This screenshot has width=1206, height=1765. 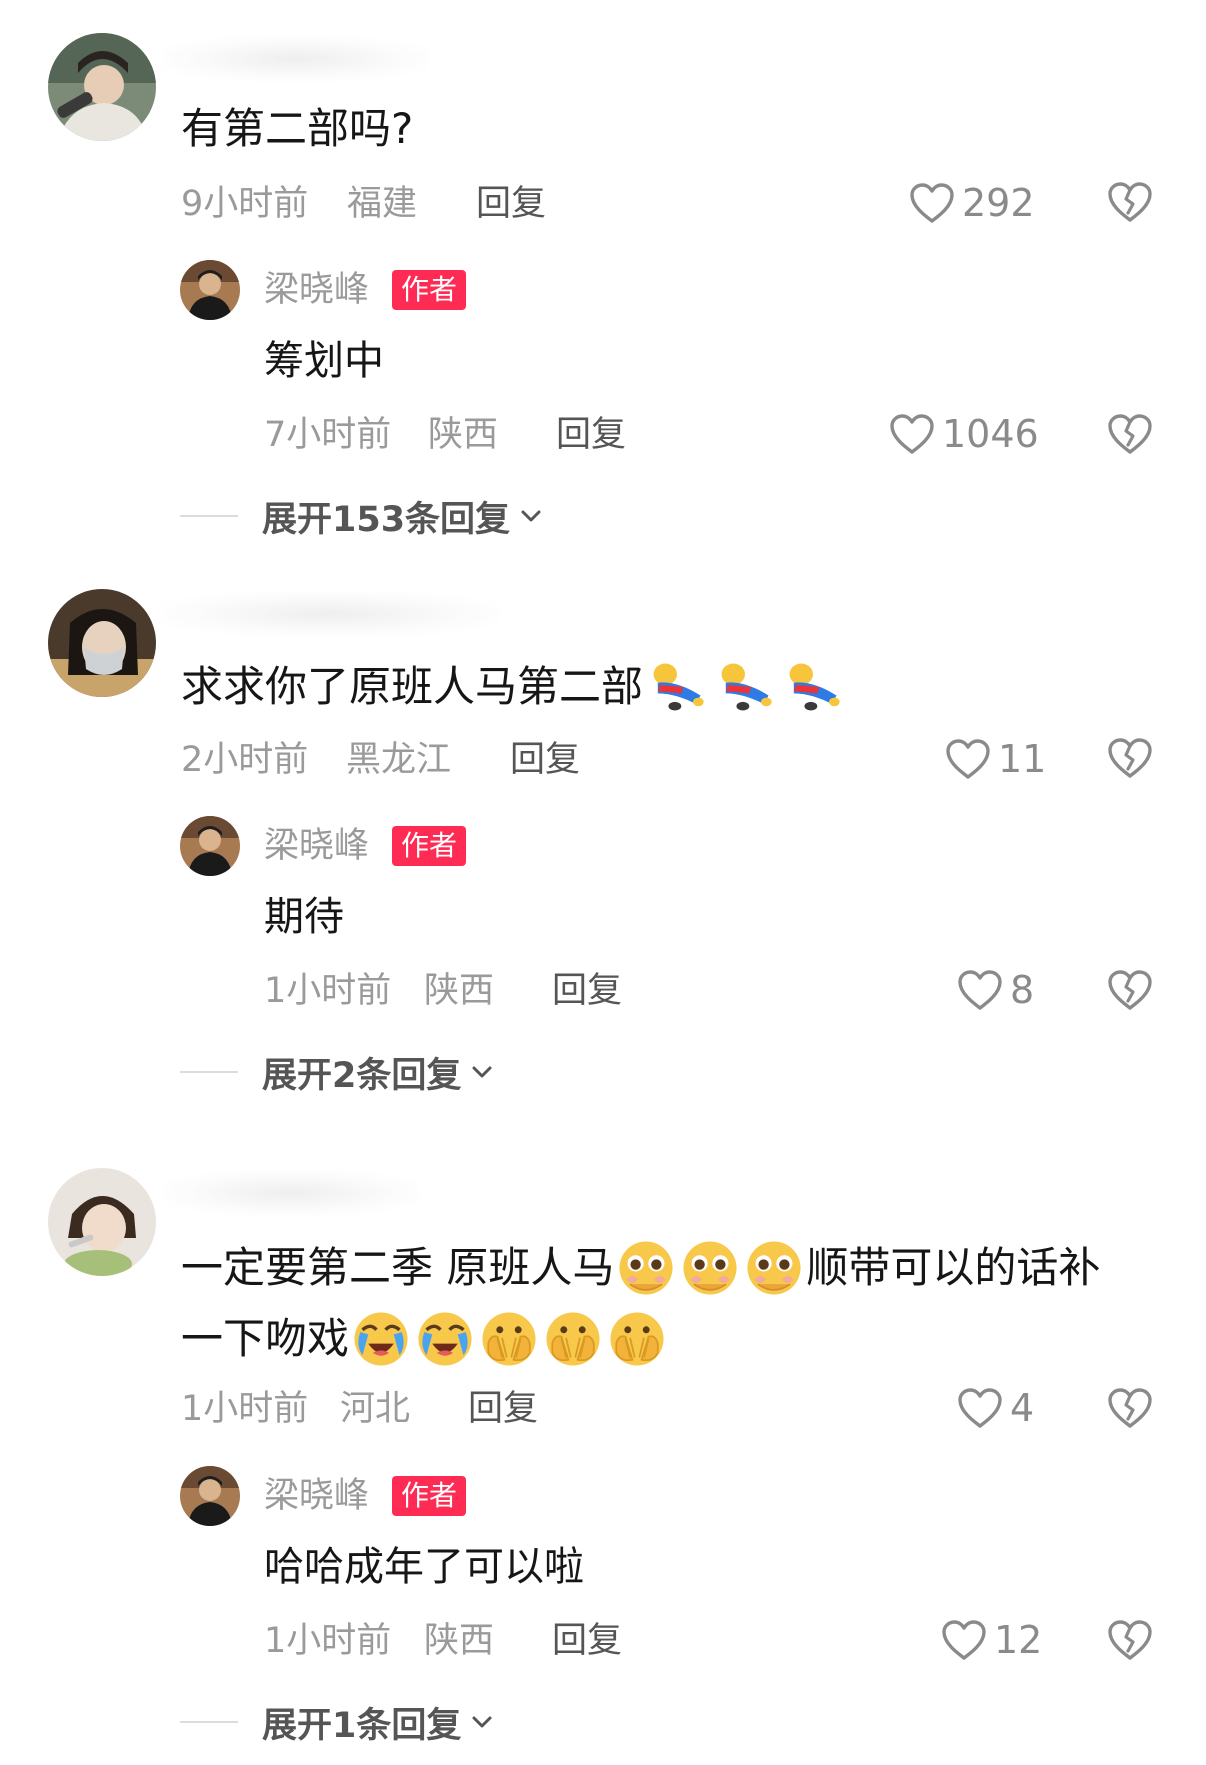 I want to click on like-count: 12, so click(x=1018, y=1640).